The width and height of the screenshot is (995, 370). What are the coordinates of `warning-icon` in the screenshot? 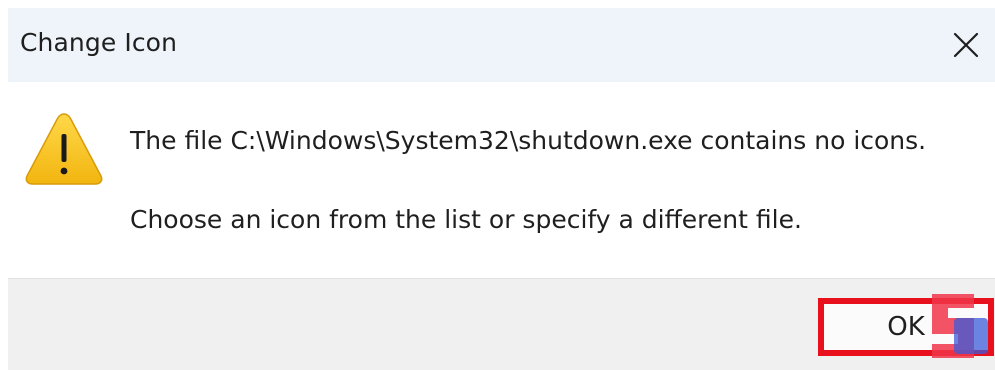 It's located at (64, 149).